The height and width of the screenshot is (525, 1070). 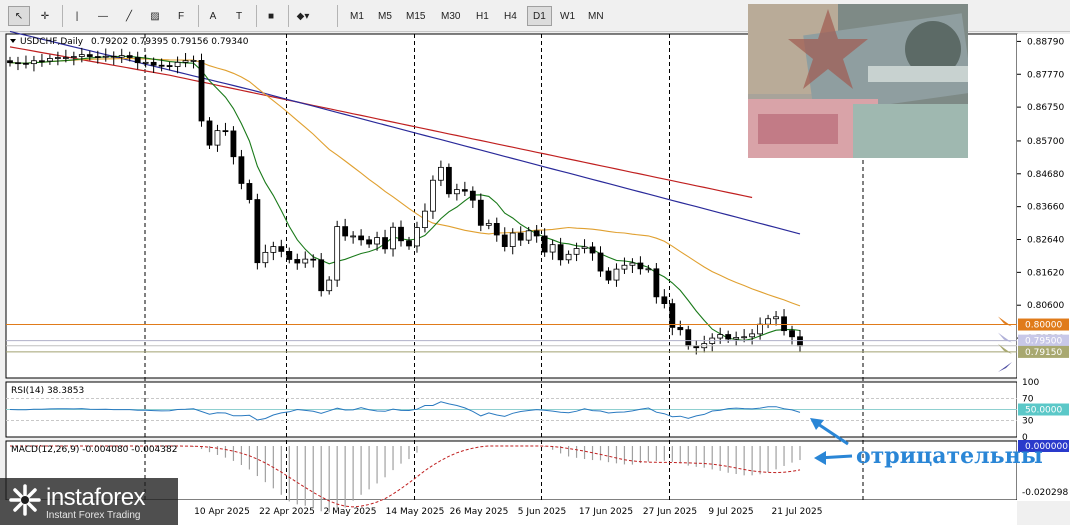 I want to click on instaforex-logo: instaforex Instant Forex Trading, so click(x=89, y=501).